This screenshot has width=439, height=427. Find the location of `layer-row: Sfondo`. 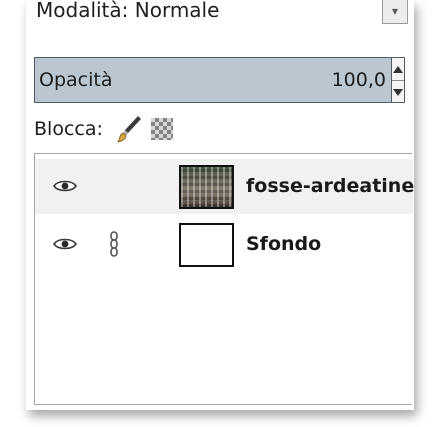

layer-row: Sfondo is located at coordinates (224, 244).